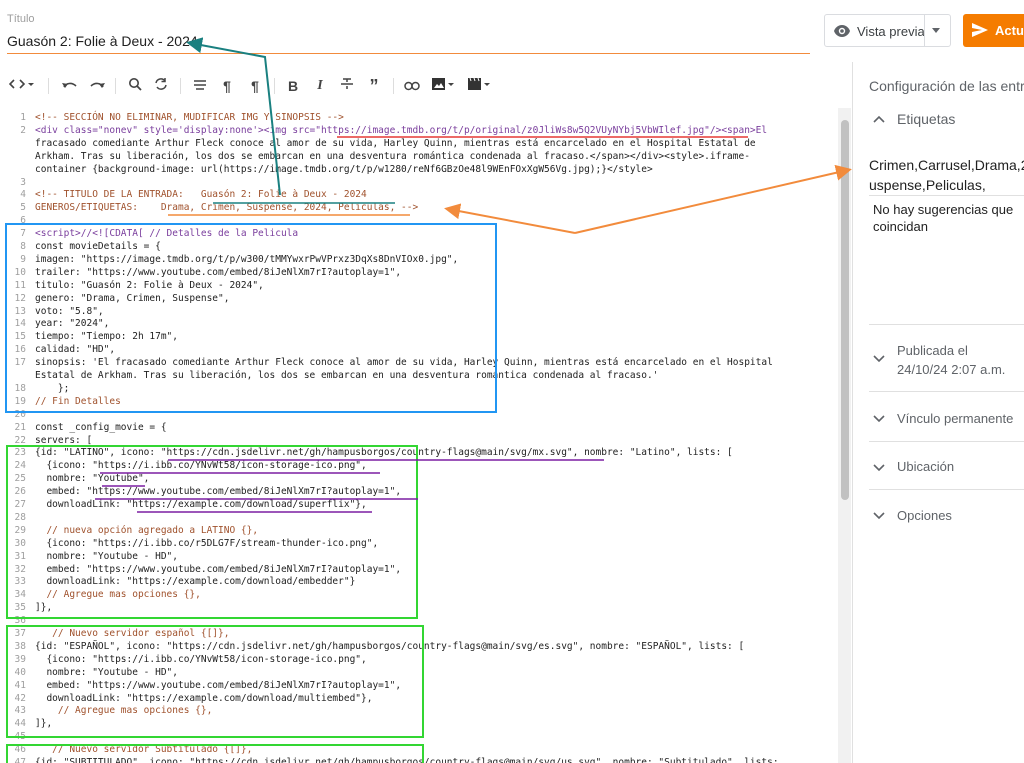 The image size is (1024, 763). I want to click on code-line: // Nuevo servidor Subtitulado {[]},, so click(143, 749).